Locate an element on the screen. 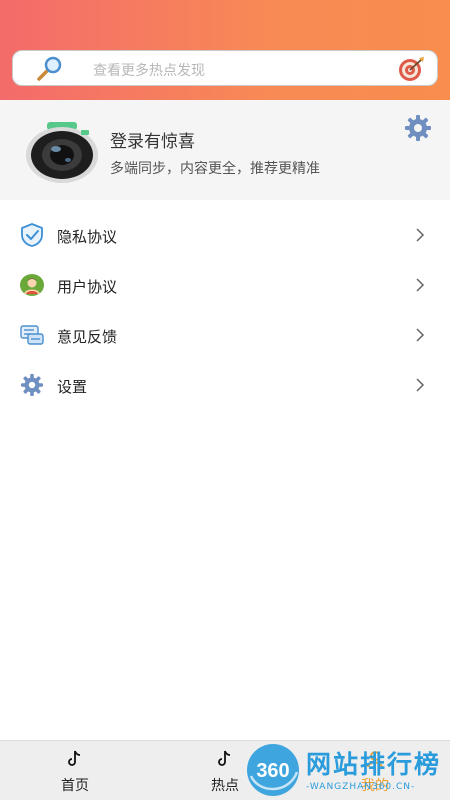  watermark-logo: 360 网站排行榜 -WANGZHAN360.CN- is located at coordinates (346, 770).